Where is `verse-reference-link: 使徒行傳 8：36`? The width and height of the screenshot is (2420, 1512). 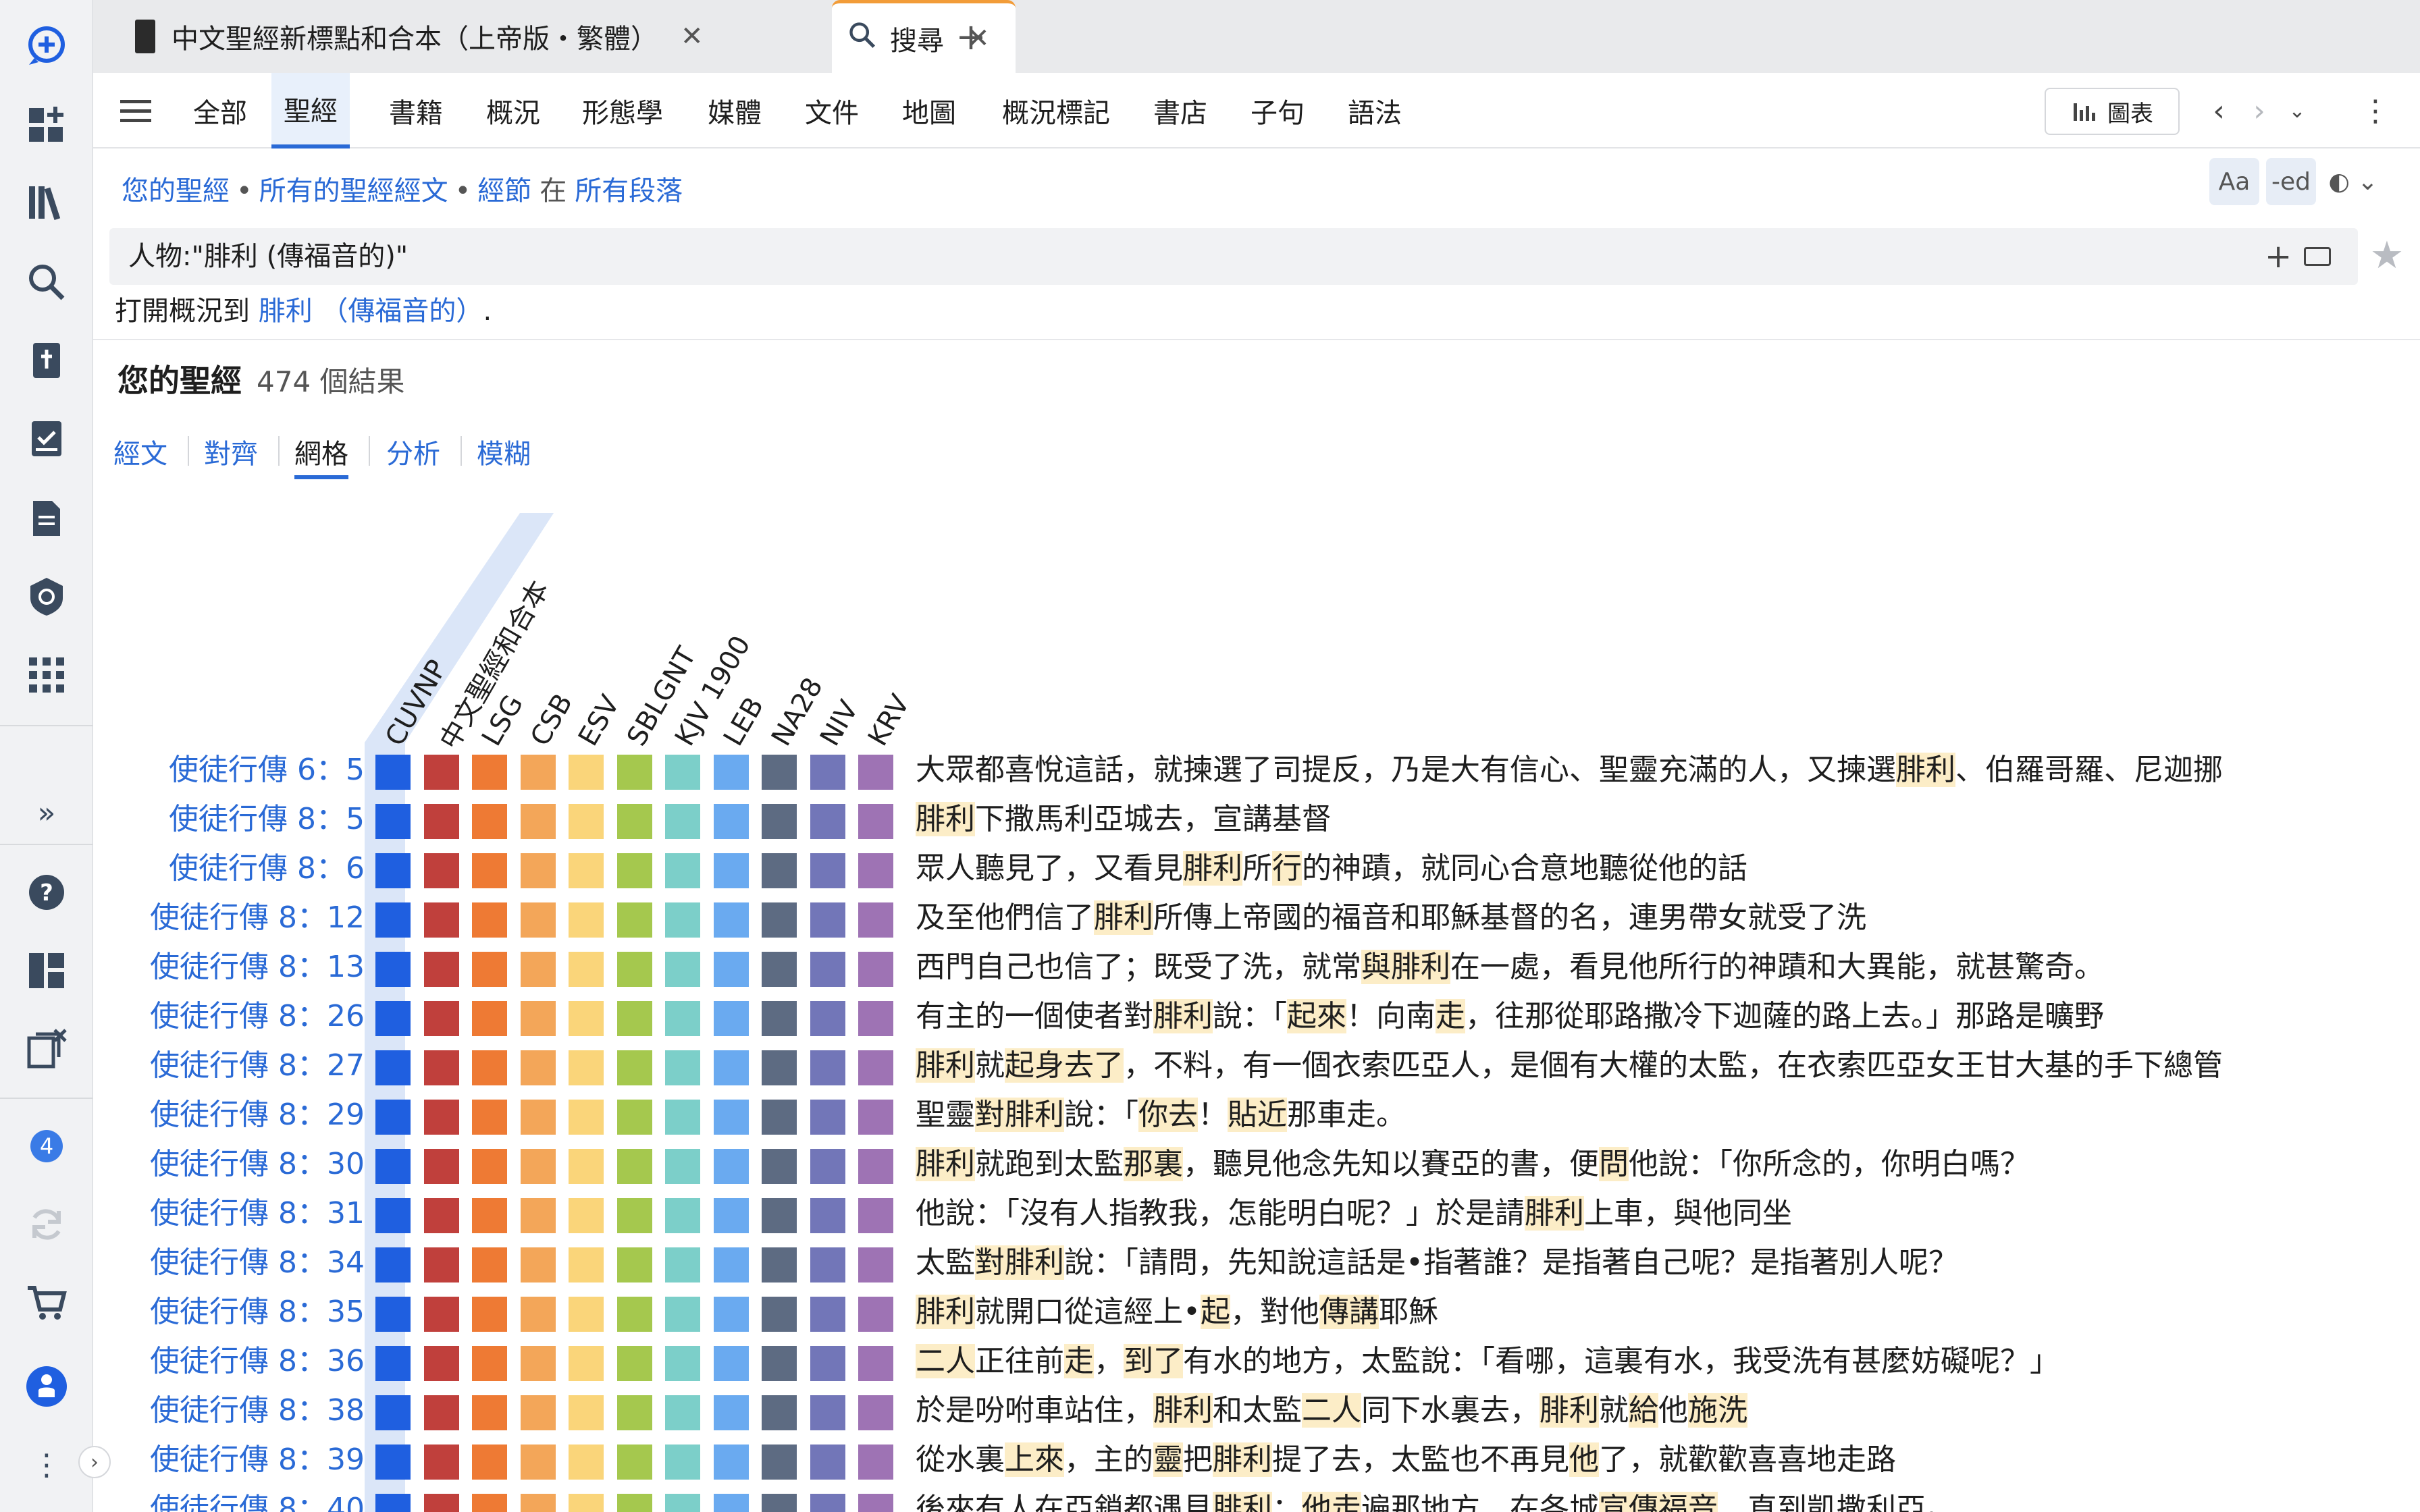 verse-reference-link: 使徒行傳 8：36 is located at coordinates (257, 1361).